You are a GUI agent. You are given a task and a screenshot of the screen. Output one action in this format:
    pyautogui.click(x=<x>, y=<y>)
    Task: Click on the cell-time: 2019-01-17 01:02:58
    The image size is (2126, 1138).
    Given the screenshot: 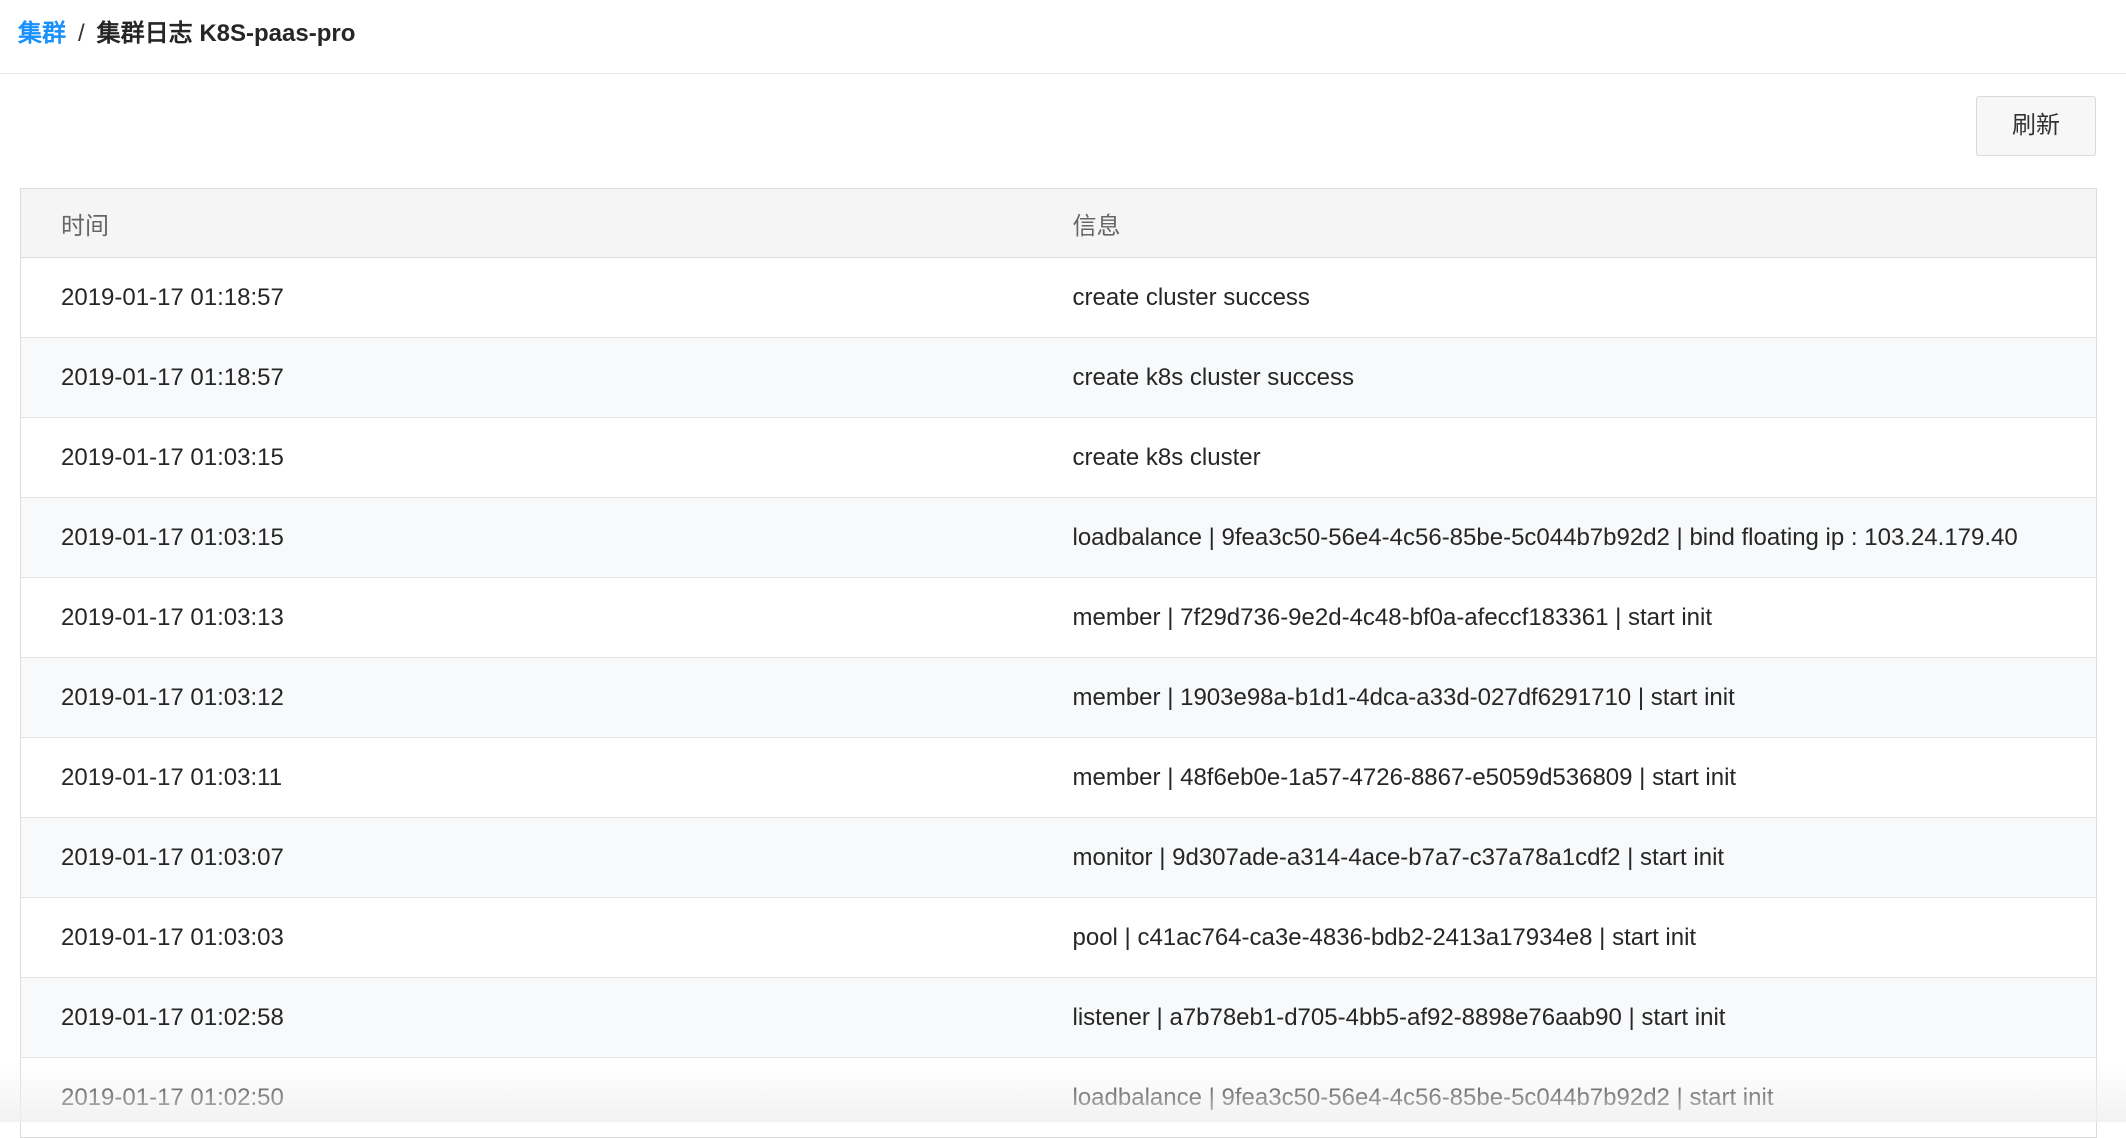 What is the action you would take?
    pyautogui.click(x=526, y=1017)
    